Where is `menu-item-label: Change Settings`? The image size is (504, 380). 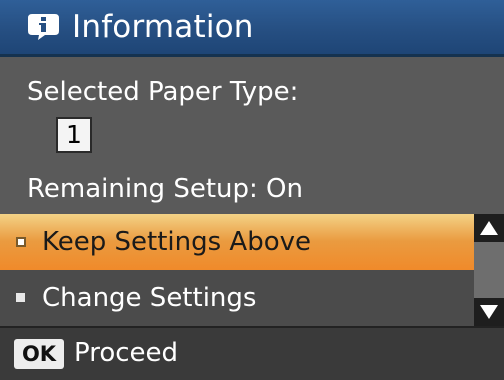 menu-item-label: Change Settings is located at coordinates (149, 298).